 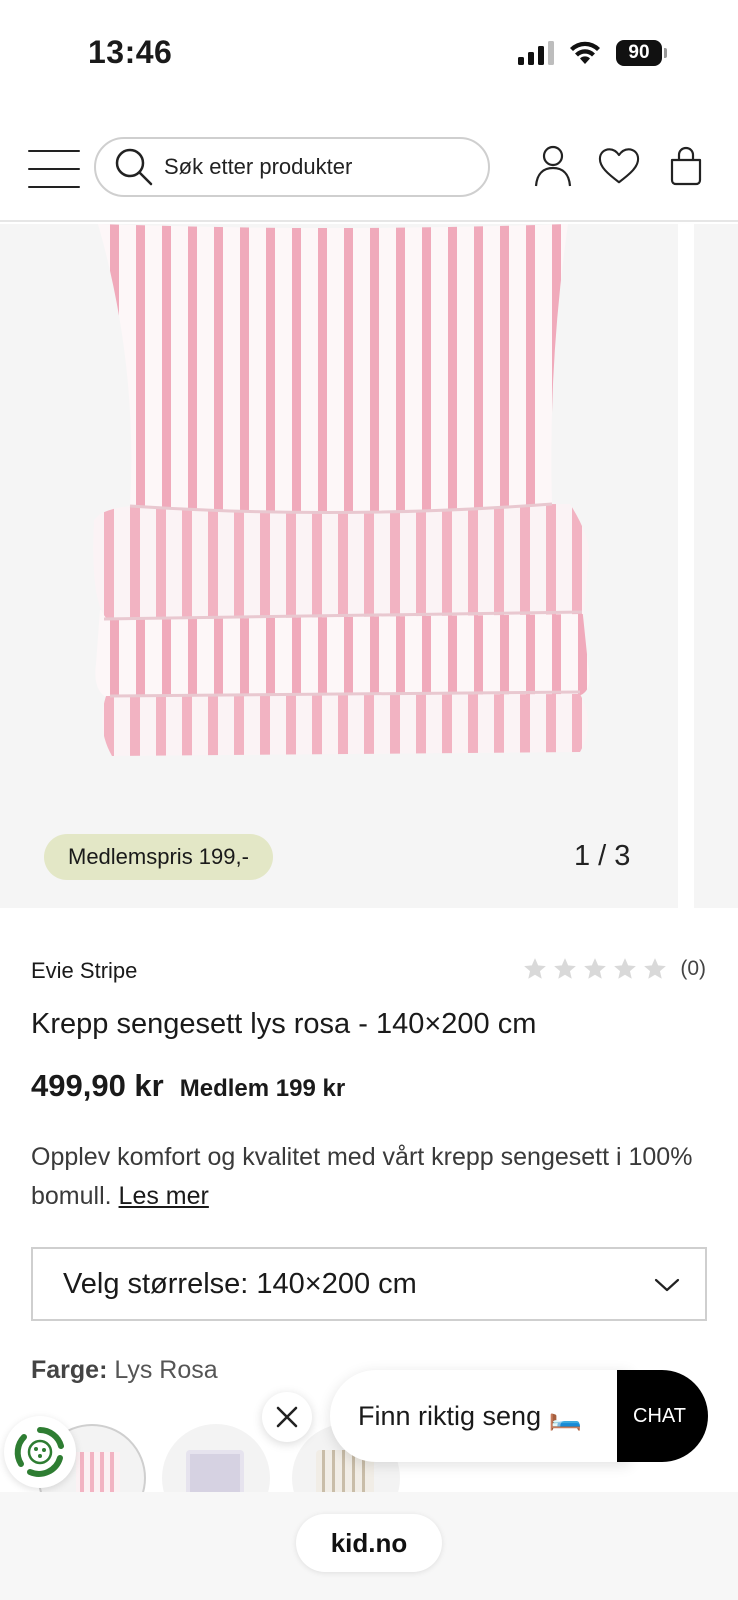 I want to click on close-chat-prompt-button, so click(x=287, y=1417).